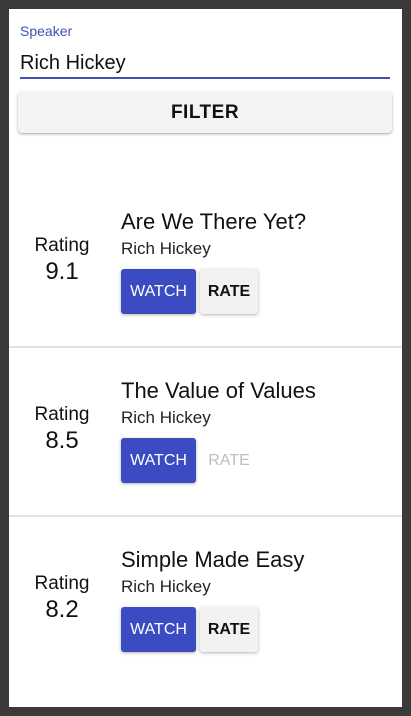  What do you see at coordinates (62, 271) in the screenshot?
I see `rating-value: 9.1` at bounding box center [62, 271].